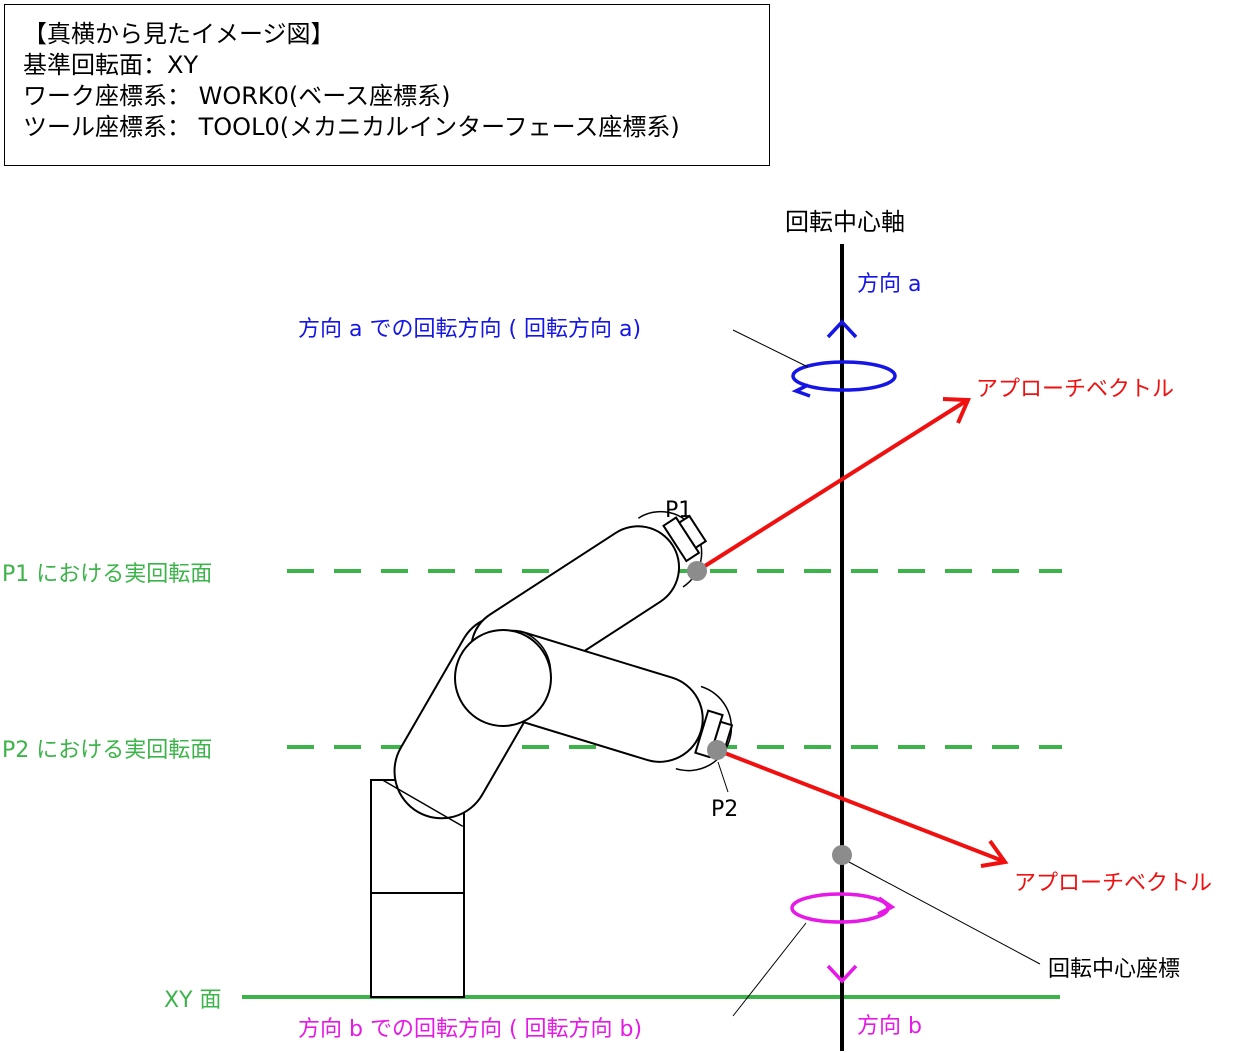  I want to click on approach-vector-2-label: アプローチベクトル, so click(1113, 883).